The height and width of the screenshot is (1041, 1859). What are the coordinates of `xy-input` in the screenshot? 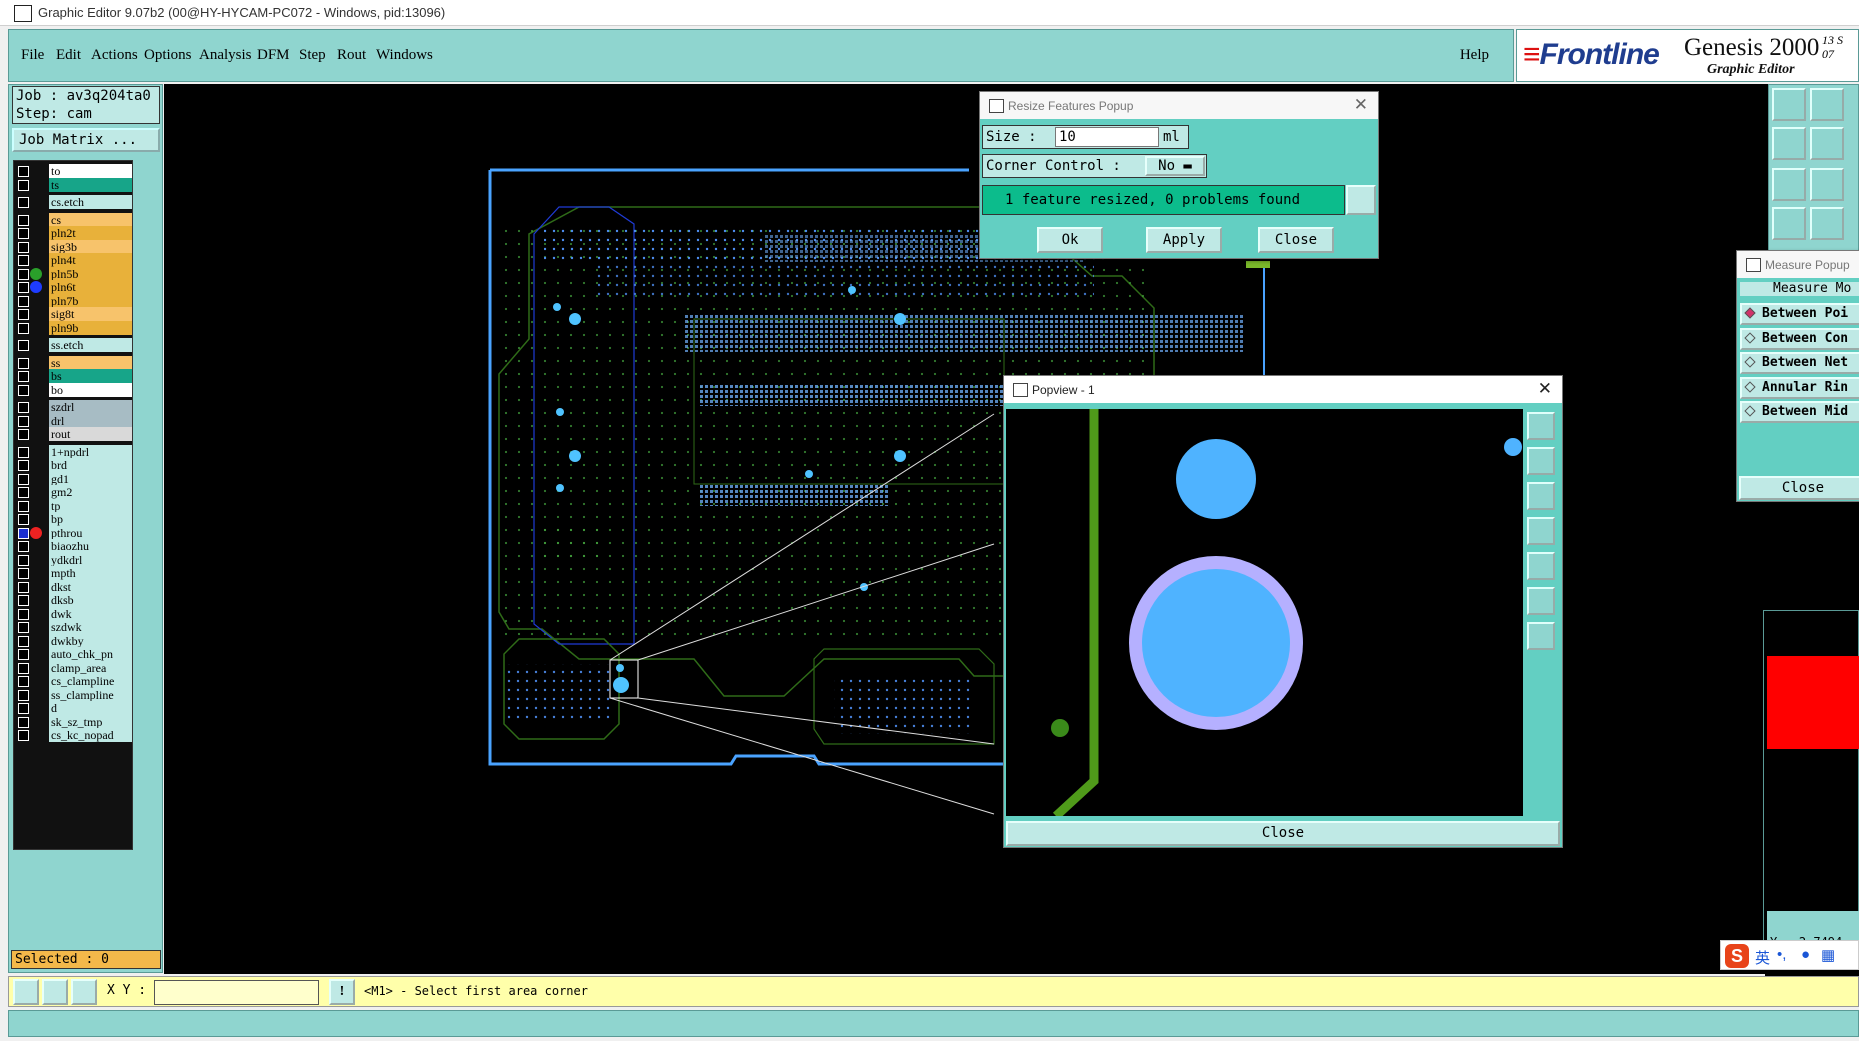 It's located at (236, 992).